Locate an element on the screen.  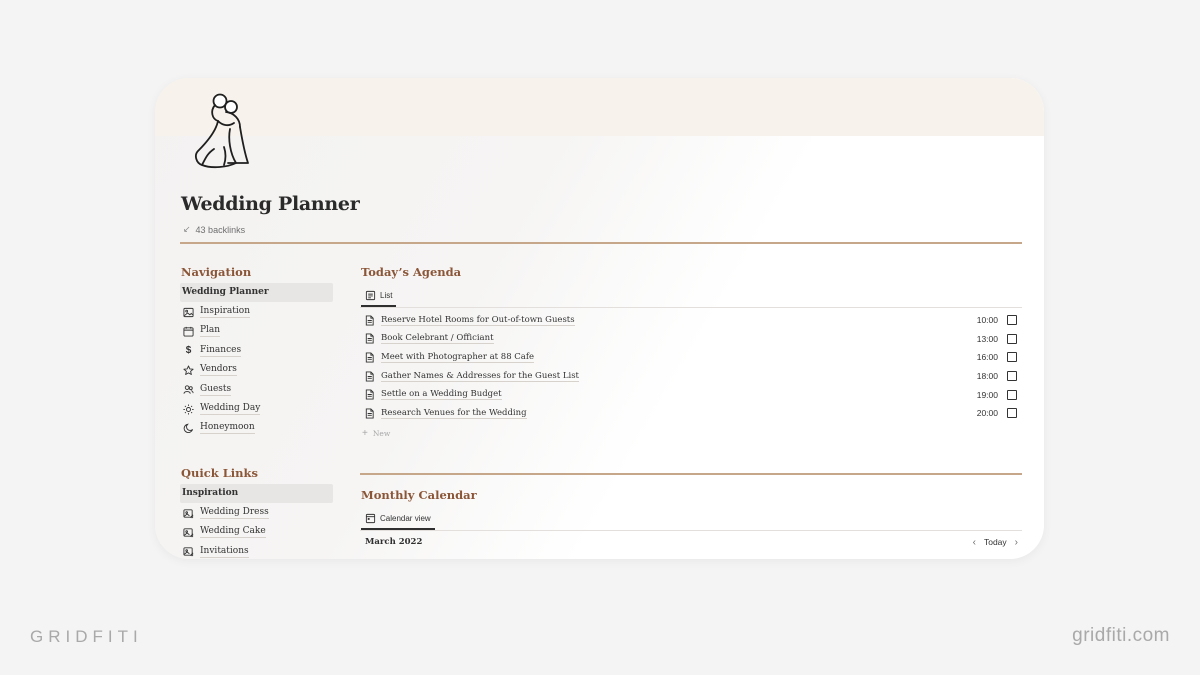
new-item-button: + New is located at coordinates (376, 433).